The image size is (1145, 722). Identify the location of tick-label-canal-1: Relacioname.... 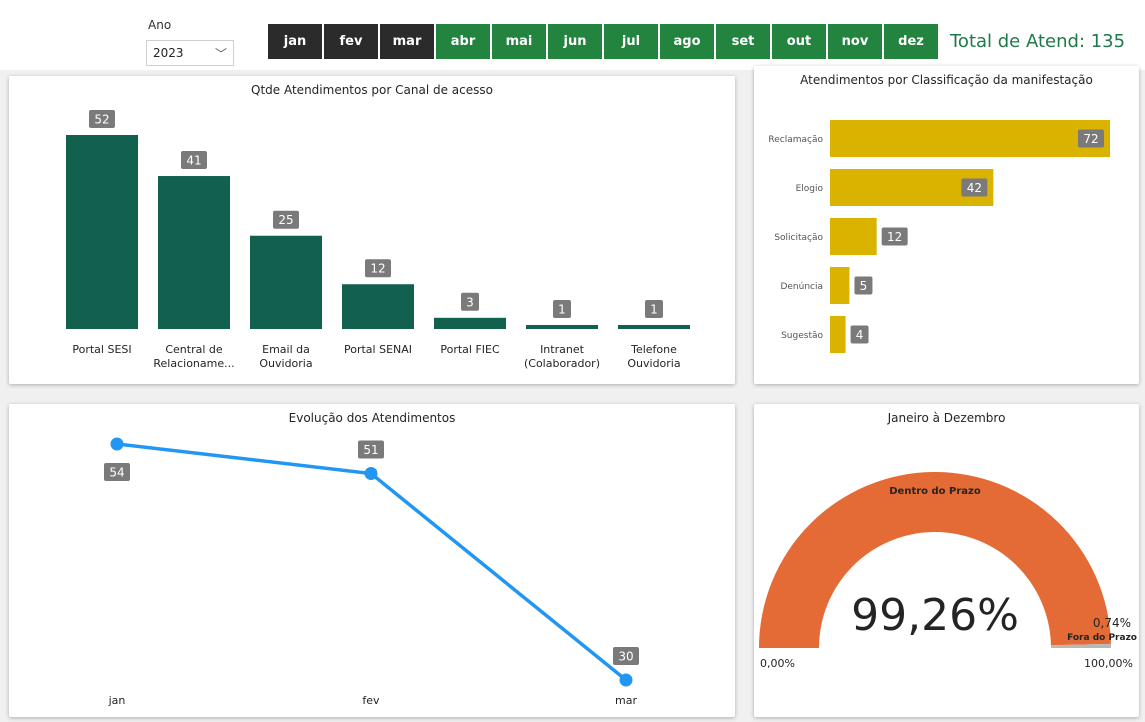
(193, 363).